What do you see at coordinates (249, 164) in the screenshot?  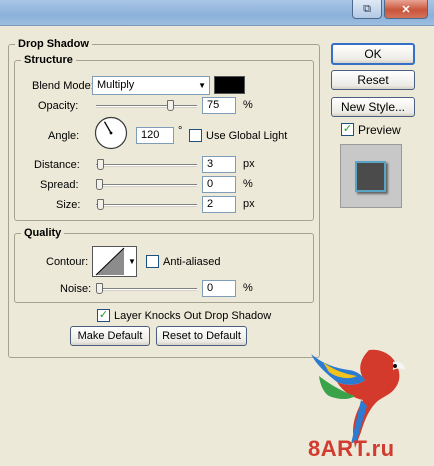 I see `distance-unit: px` at bounding box center [249, 164].